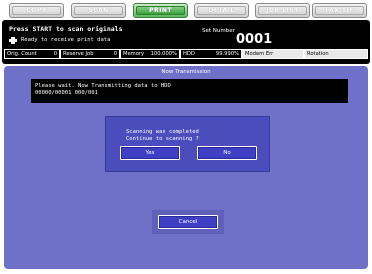 The height and width of the screenshot is (274, 372). I want to click on yes-button: Yes, so click(150, 153).